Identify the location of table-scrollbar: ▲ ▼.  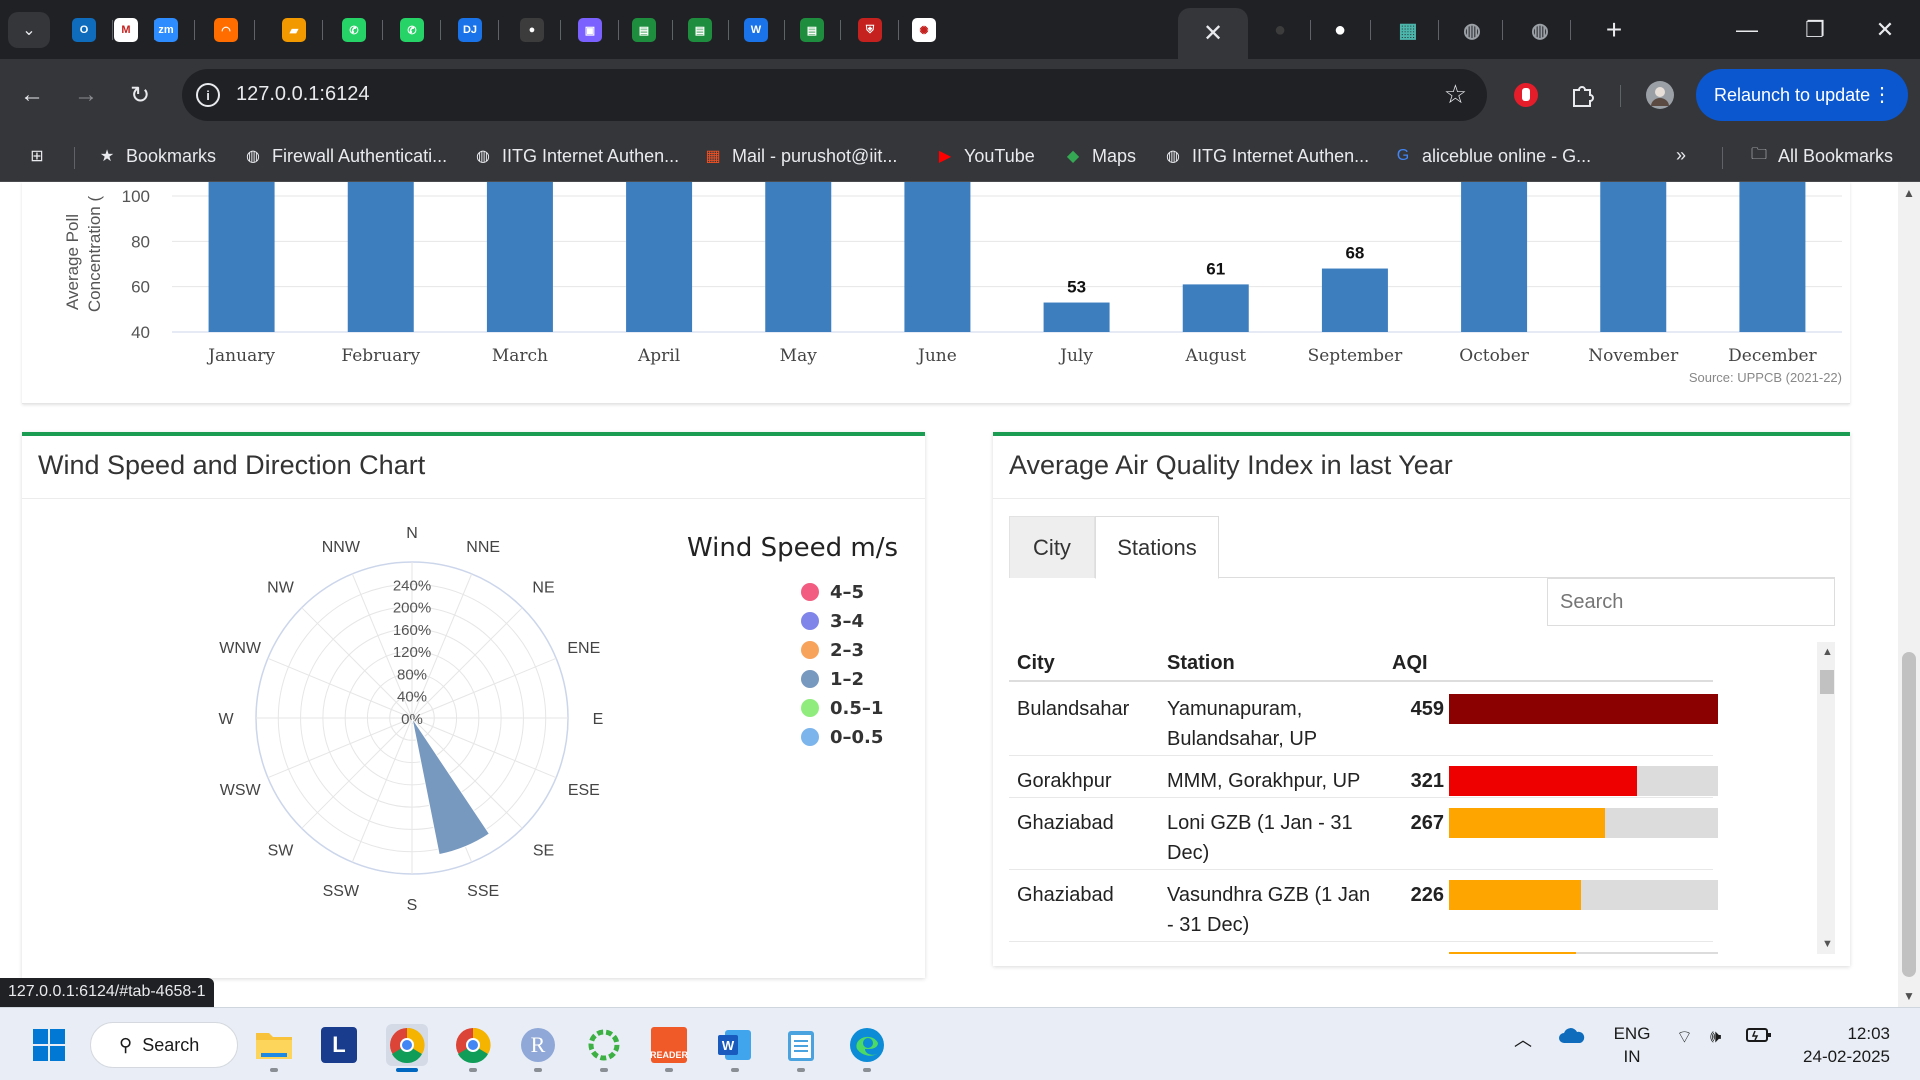
(1826, 798).